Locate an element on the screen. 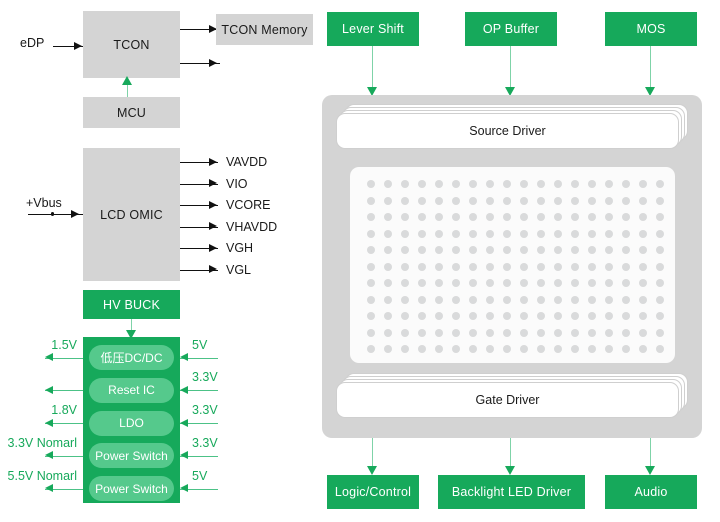 This screenshot has width=720, height=522. block-op-buffer: OP Buffer is located at coordinates (511, 29).